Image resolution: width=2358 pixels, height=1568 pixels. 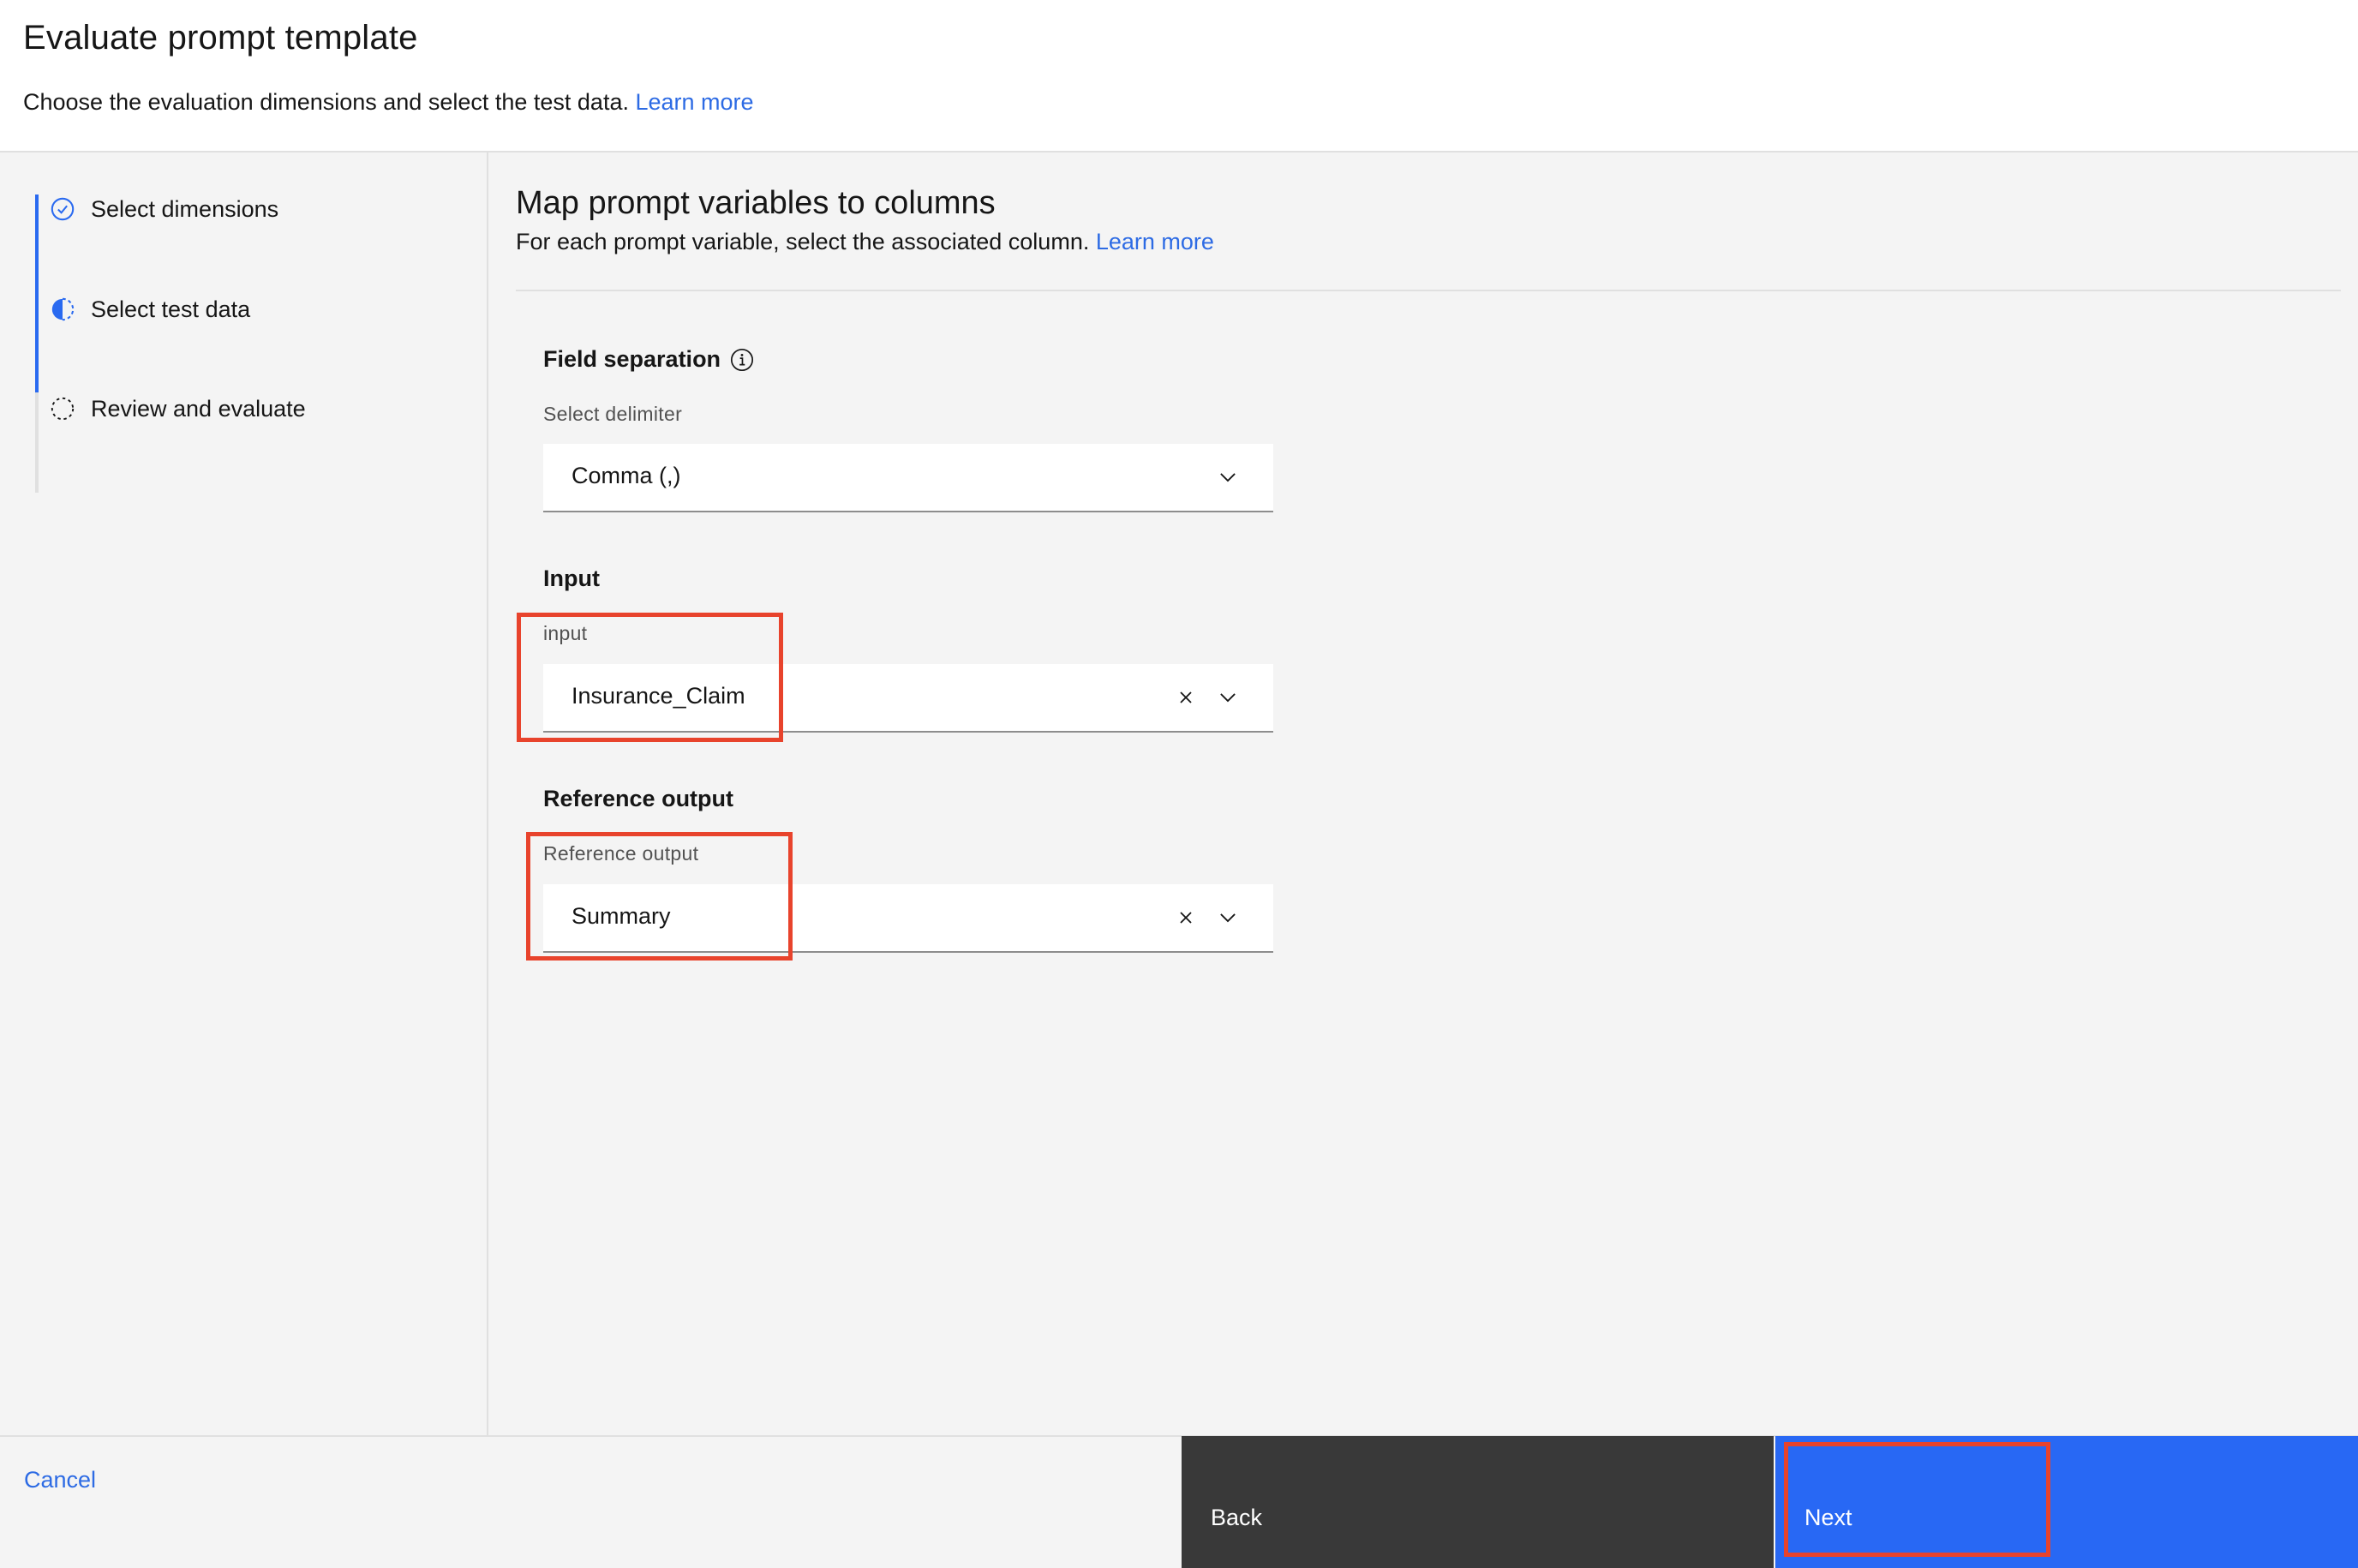 I want to click on page-title: Evaluate prompt template, so click(x=221, y=38).